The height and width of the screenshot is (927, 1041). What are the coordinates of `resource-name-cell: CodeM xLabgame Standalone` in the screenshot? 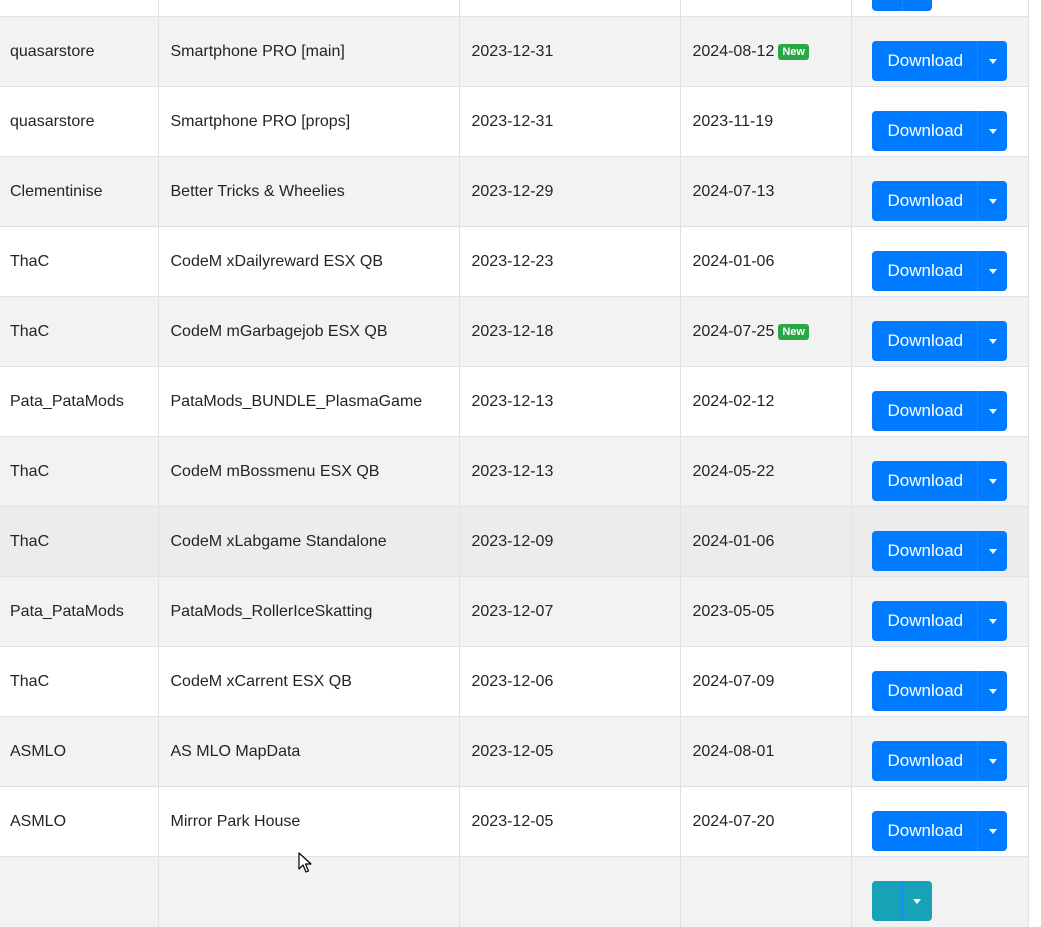 It's located at (309, 541).